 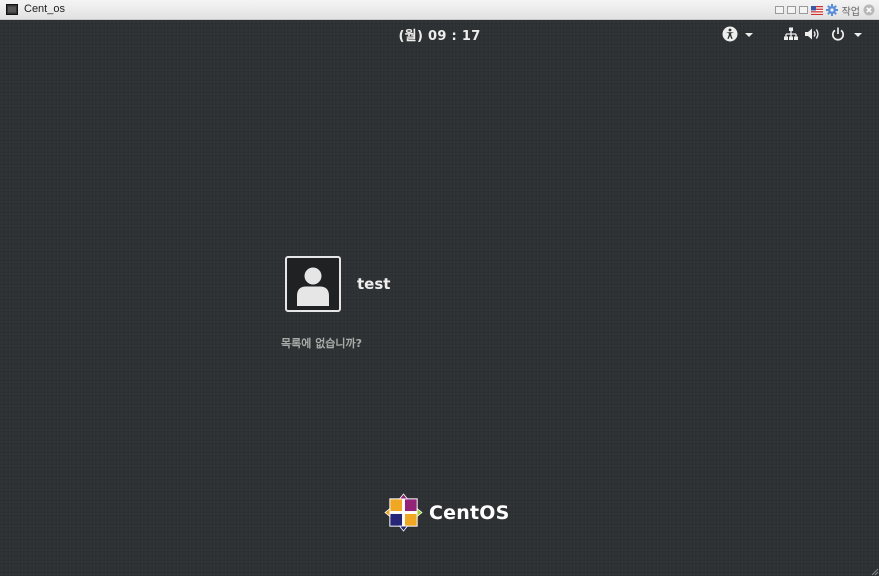 What do you see at coordinates (739, 34) in the screenshot?
I see `accessibility-menu` at bounding box center [739, 34].